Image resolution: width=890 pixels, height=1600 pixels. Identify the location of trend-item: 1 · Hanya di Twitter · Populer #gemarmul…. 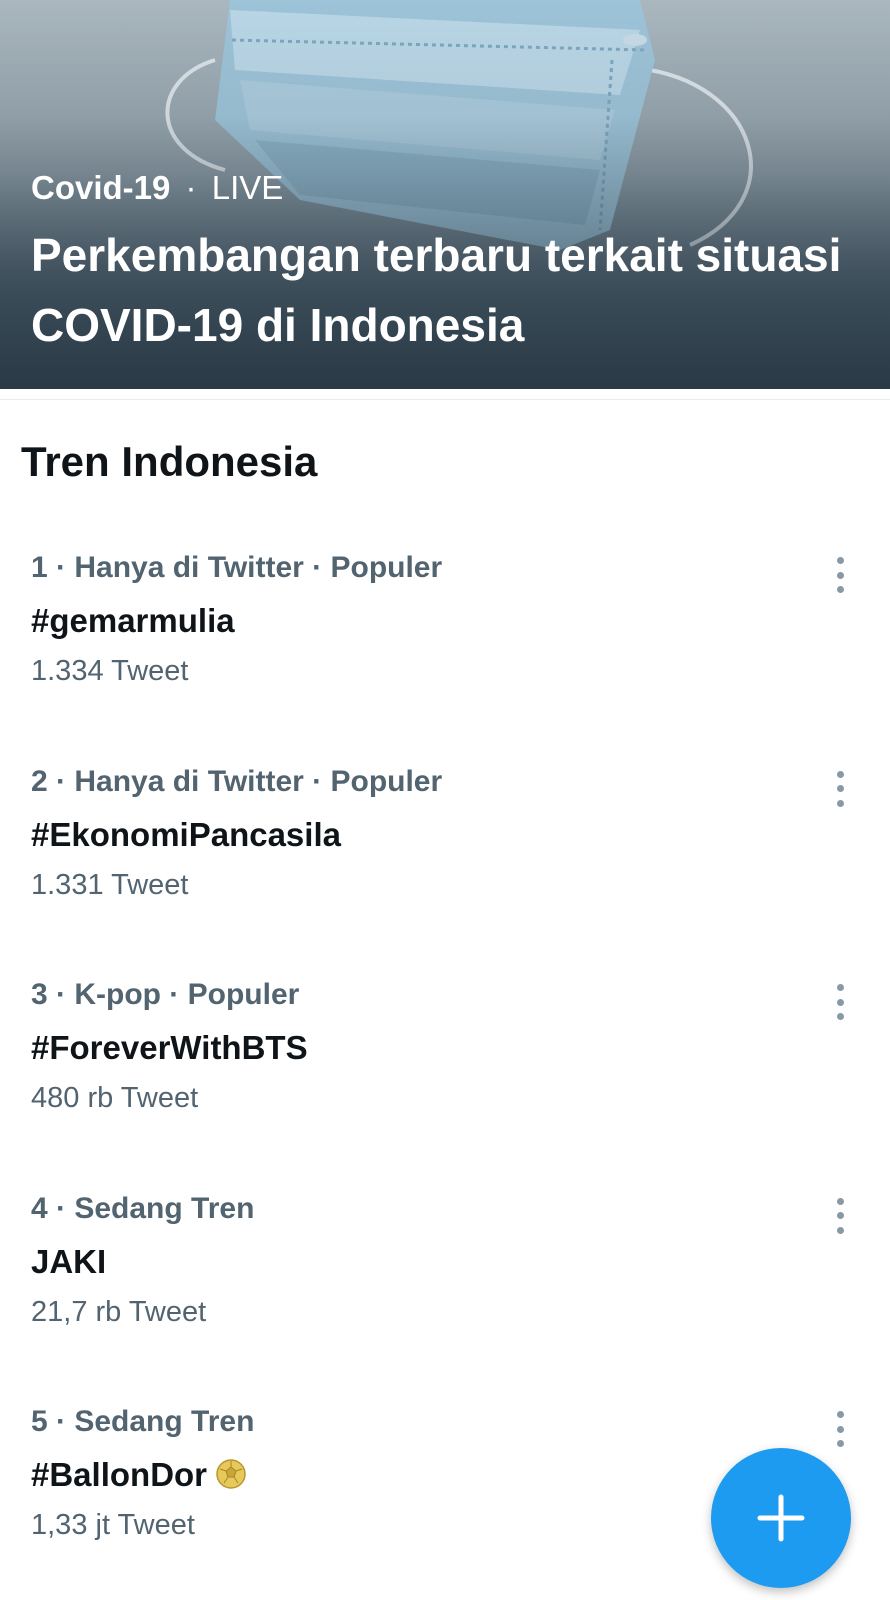
(445, 638).